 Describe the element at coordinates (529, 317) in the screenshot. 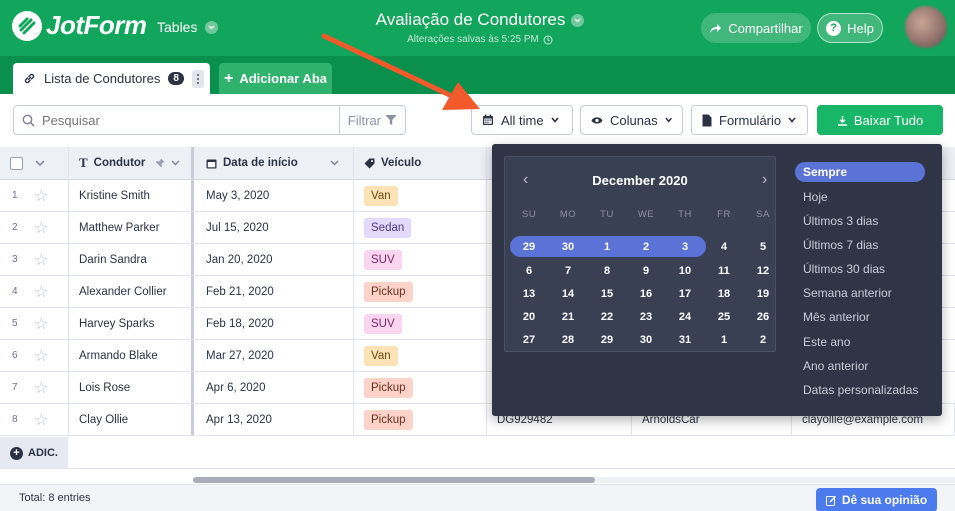

I see `calendar-day: 20` at that location.